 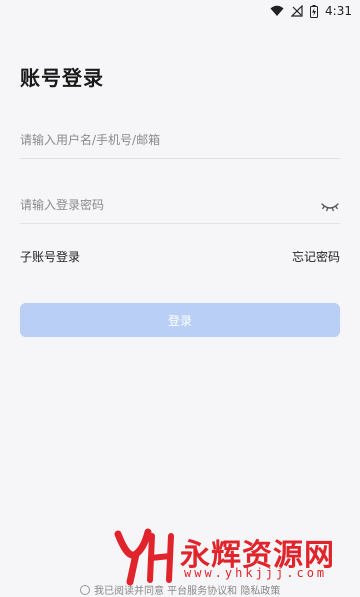 I want to click on password-field-wrapper, so click(x=180, y=205).